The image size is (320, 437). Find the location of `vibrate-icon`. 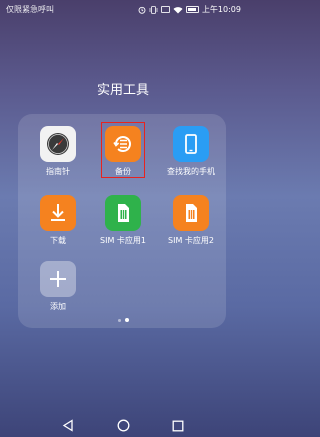

vibrate-icon is located at coordinates (153, 9).